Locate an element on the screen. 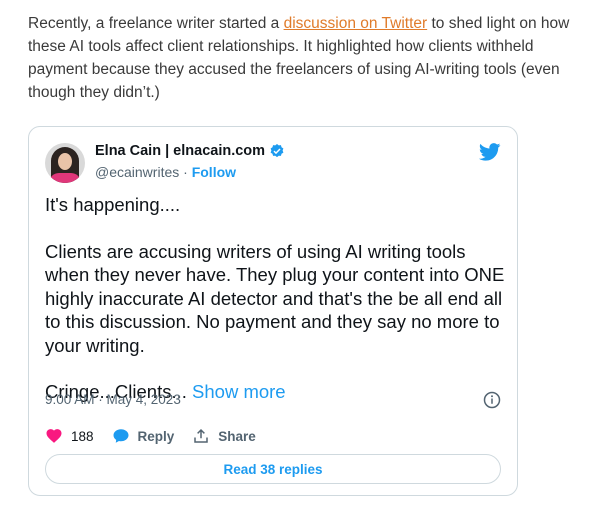 Image resolution: width=600 pixels, height=512 pixels. share-button: Share is located at coordinates (224, 436).